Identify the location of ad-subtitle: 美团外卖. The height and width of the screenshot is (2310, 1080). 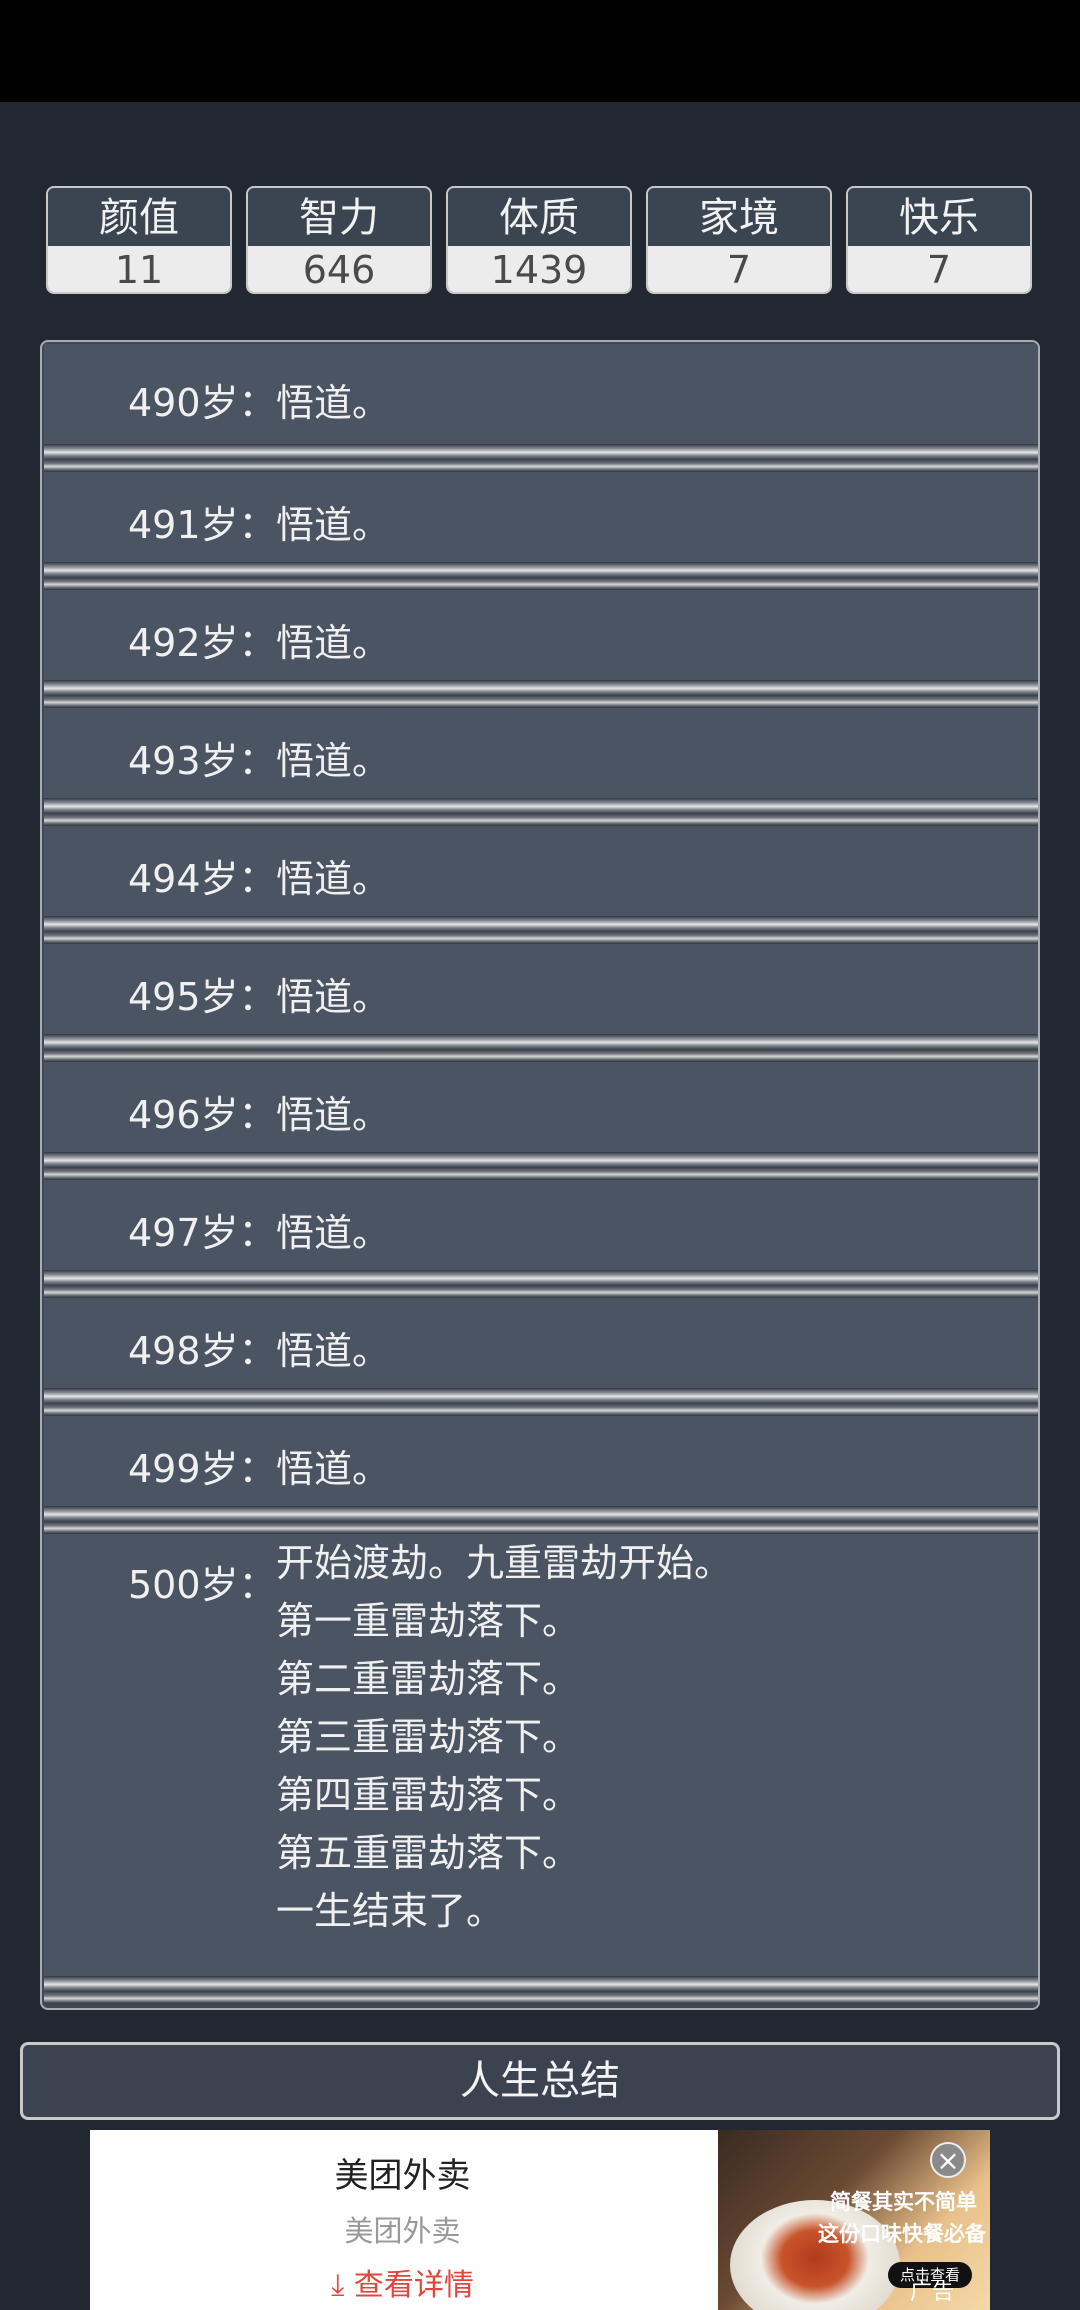
(402, 2231).